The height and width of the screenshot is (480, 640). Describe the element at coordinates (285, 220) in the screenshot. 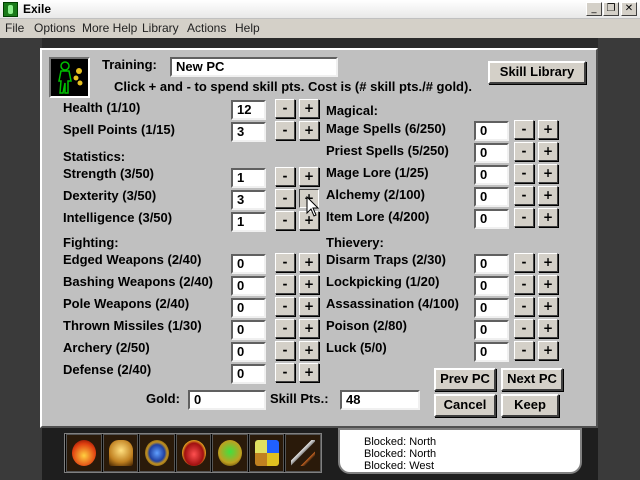

I see `intelligence-minus-button: -` at that location.